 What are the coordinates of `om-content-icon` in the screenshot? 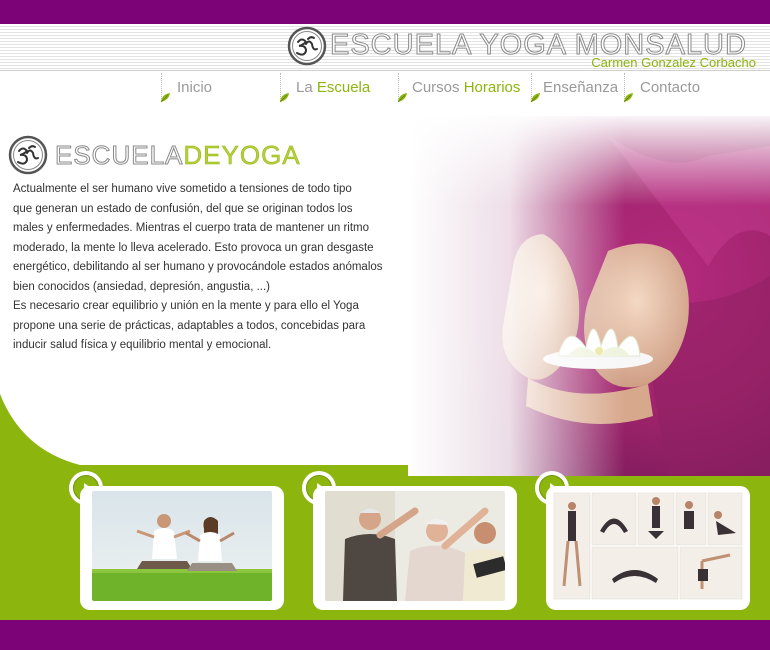 It's located at (28, 155).